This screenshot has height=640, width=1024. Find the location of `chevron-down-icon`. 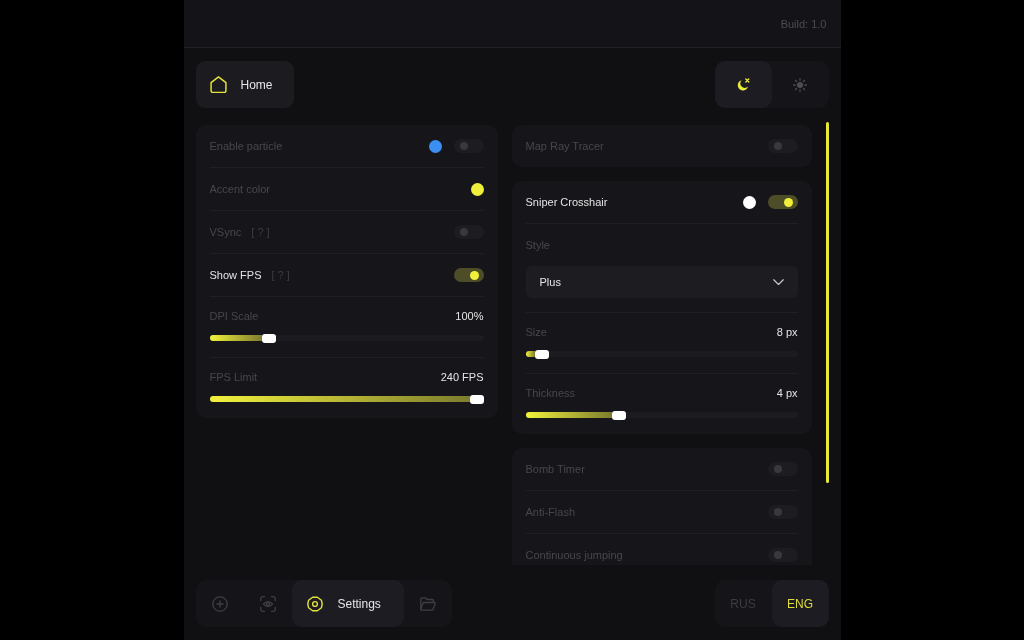

chevron-down-icon is located at coordinates (778, 282).